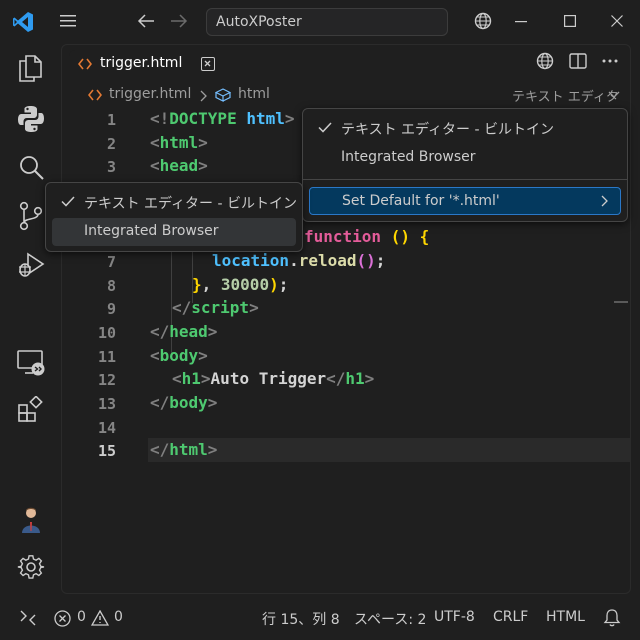  What do you see at coordinates (240, 284) in the screenshot?
I see `code-line-8: }, 30000);` at bounding box center [240, 284].